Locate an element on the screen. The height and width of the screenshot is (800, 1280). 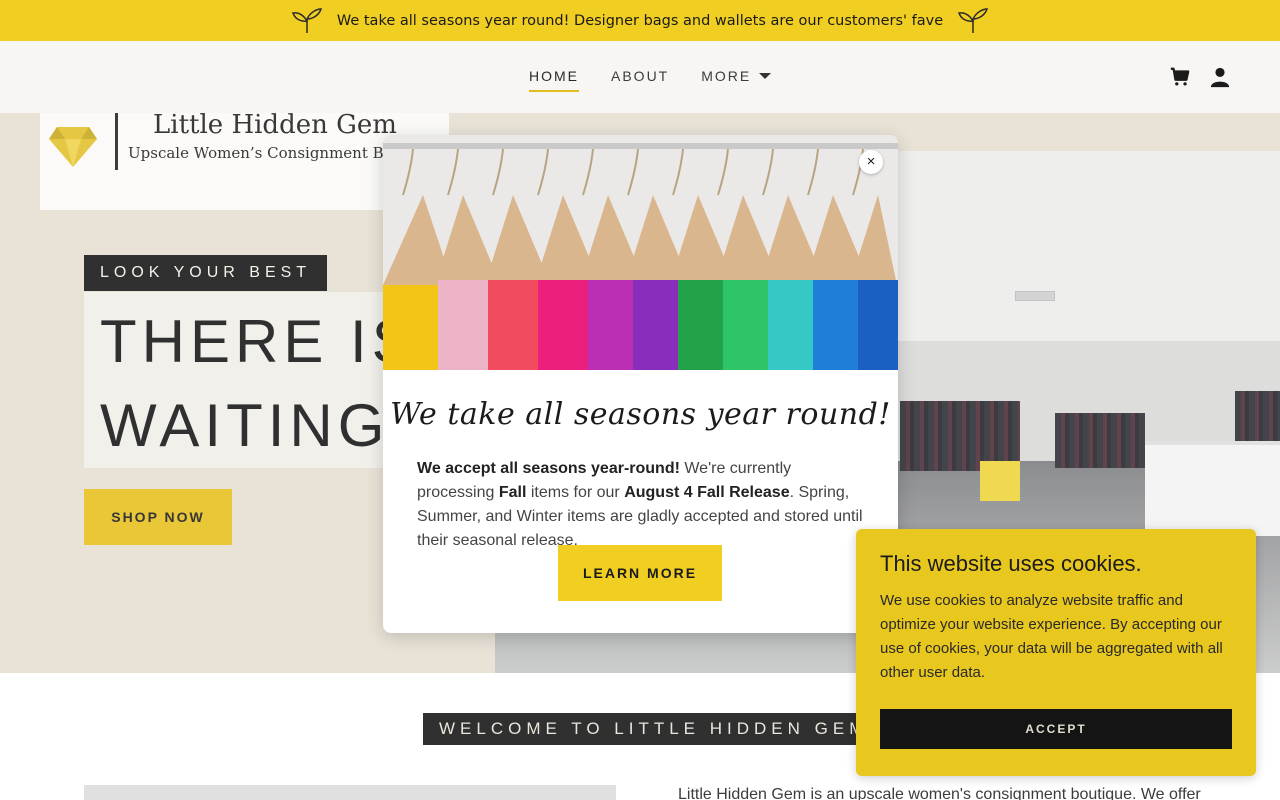
modal-title: We take all seasons year round! is located at coordinates (640, 414).